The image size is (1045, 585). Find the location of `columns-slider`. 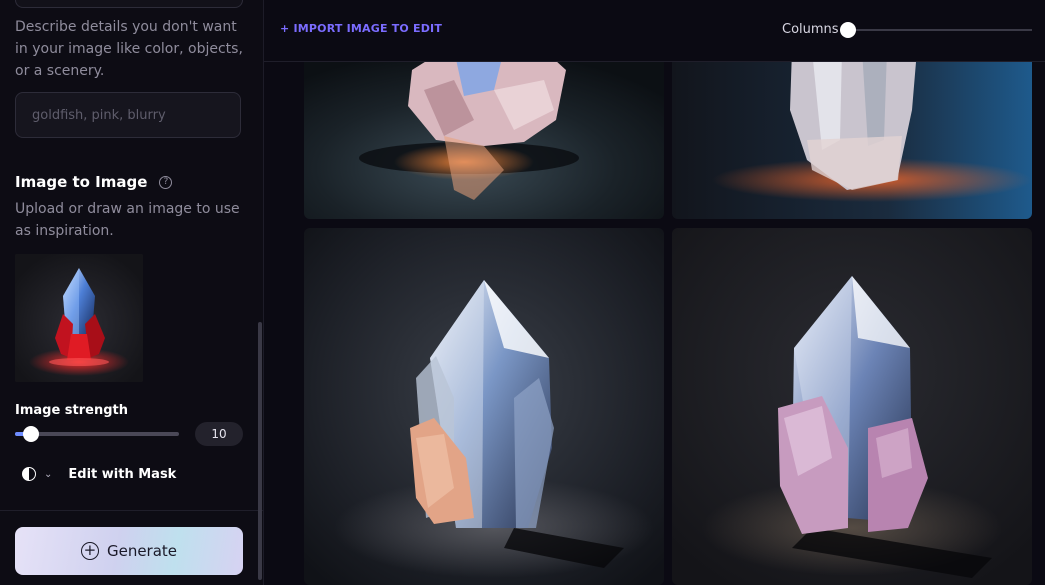

columns-slider is located at coordinates (936, 30).